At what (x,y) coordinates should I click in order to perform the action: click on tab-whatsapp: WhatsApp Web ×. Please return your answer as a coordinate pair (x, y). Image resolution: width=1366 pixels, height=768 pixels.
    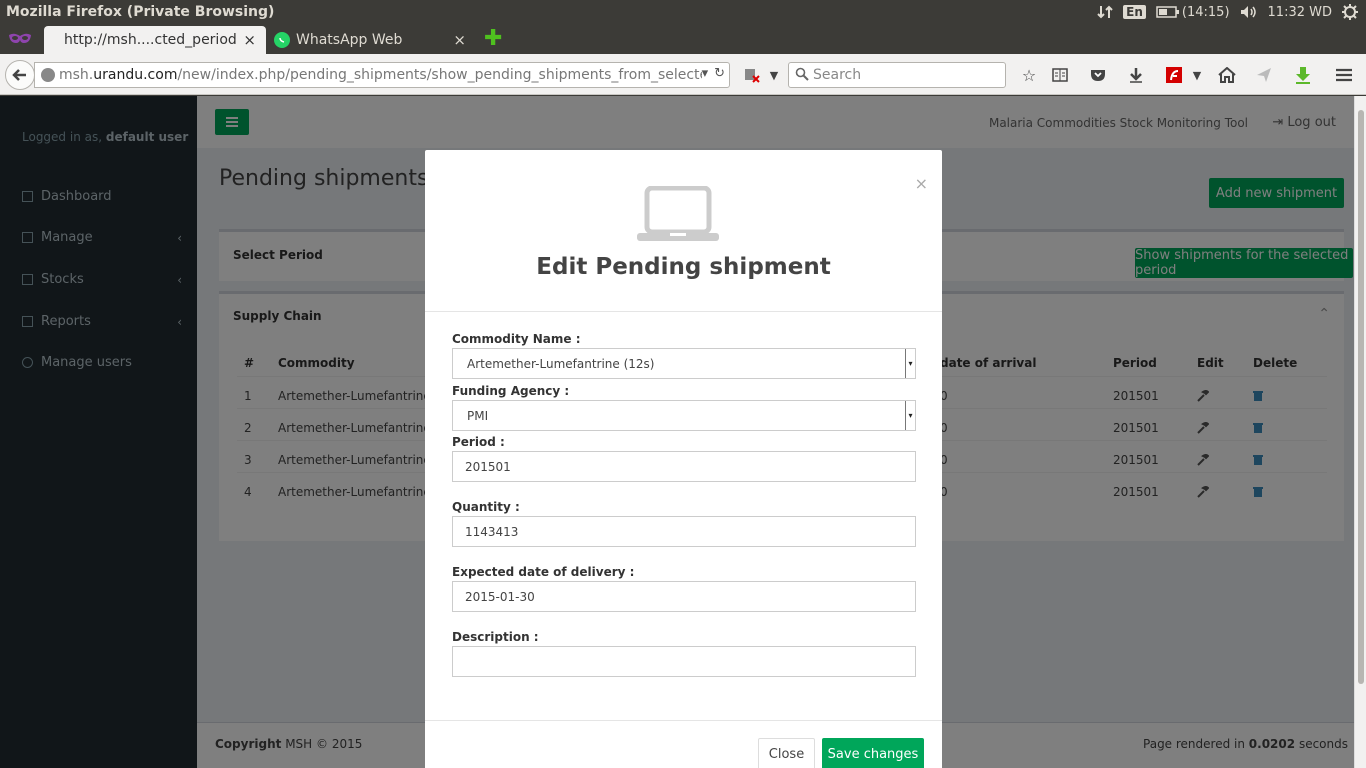
    Looking at the image, I should click on (372, 40).